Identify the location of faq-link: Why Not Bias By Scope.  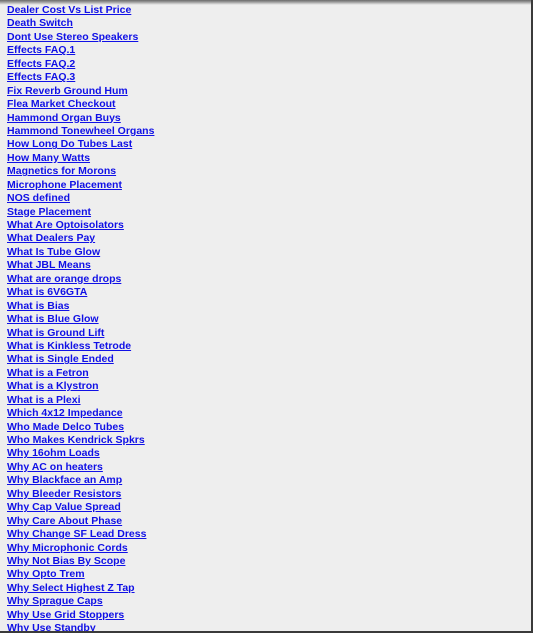
(66, 561).